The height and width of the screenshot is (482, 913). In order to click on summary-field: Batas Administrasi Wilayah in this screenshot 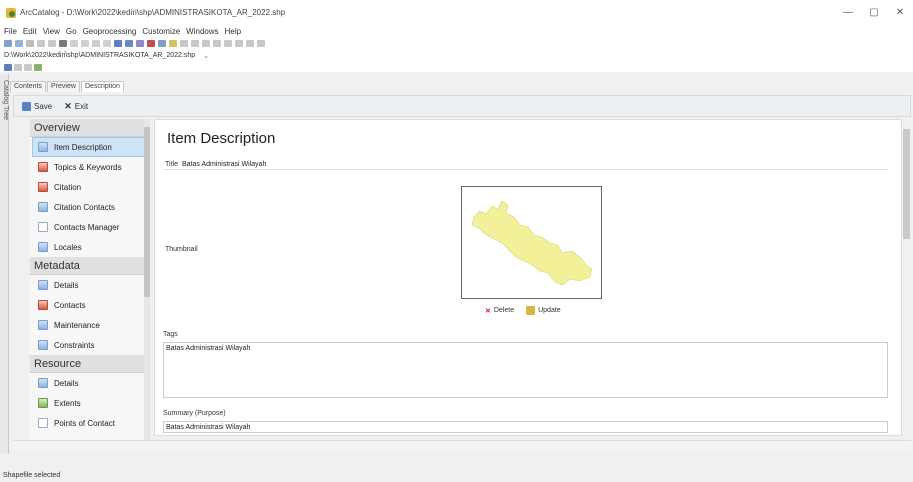, I will do `click(525, 427)`.